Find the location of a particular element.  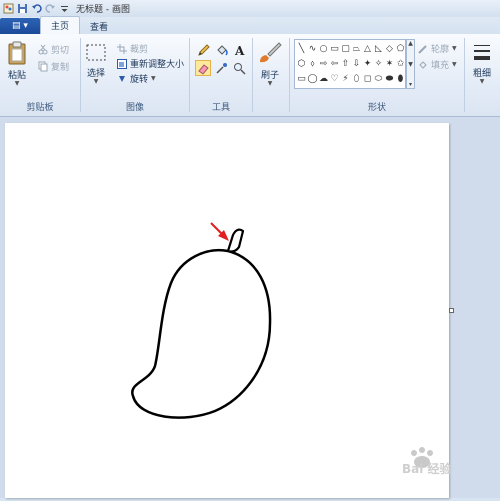

brushes-button: 刷子 ▼ is located at coordinates (270, 63).